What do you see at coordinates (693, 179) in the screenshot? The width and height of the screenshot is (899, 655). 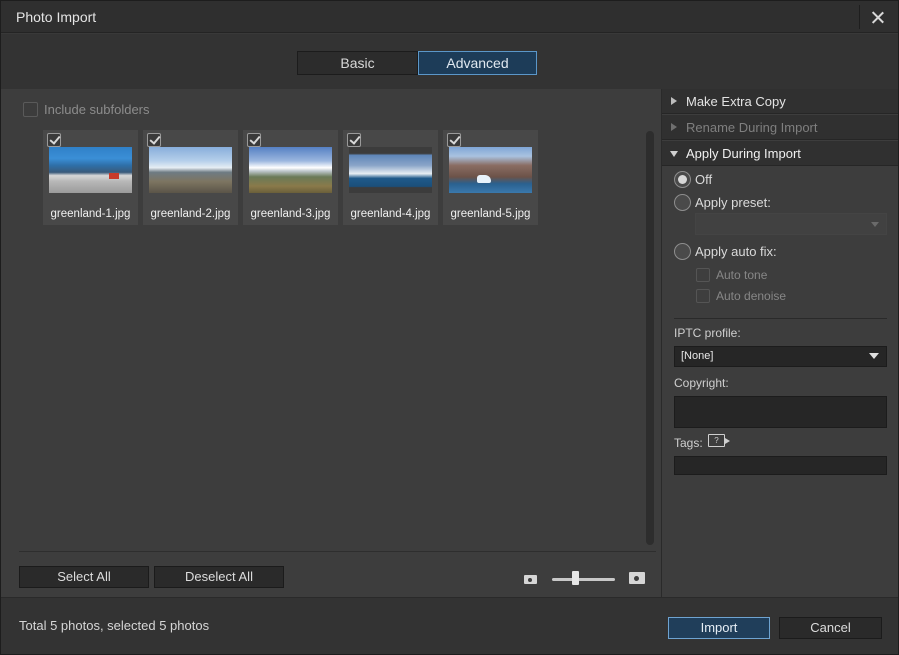 I see `option-off: Off` at bounding box center [693, 179].